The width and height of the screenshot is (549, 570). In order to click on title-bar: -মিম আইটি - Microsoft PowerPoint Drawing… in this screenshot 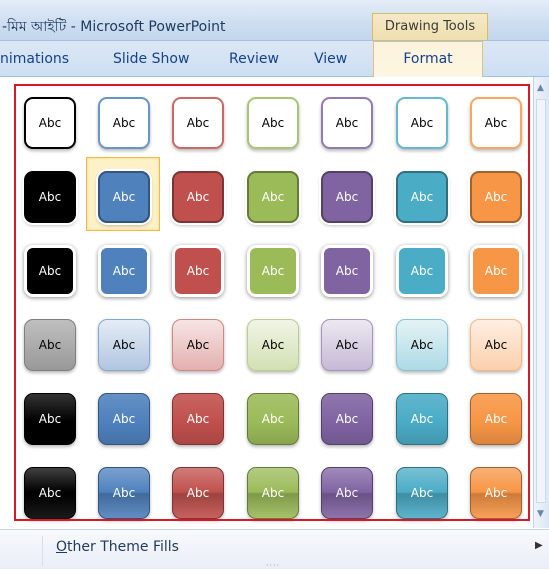, I will do `click(274, 20)`.